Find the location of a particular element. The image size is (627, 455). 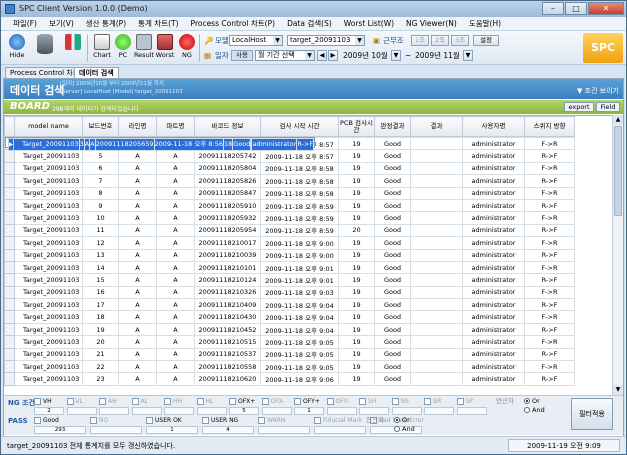

pass_filter-checkbox: USER OK is located at coordinates (176, 420).